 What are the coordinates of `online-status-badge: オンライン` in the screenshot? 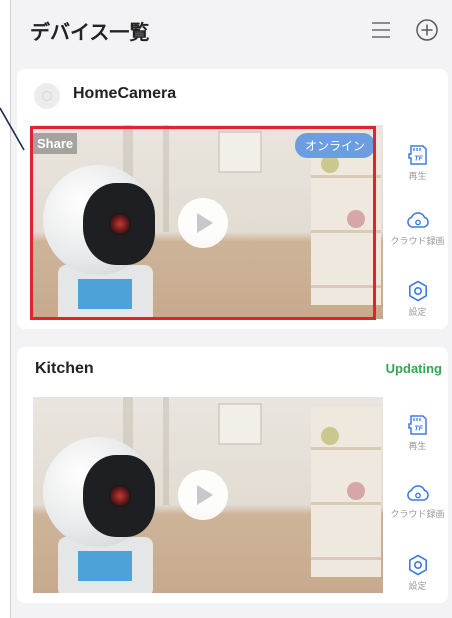 It's located at (334, 145).